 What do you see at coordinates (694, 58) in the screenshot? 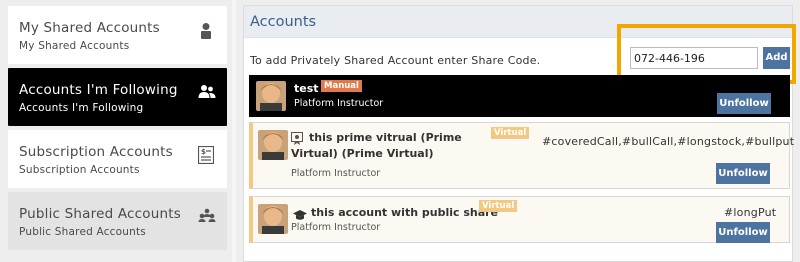
I see `share-code-input` at bounding box center [694, 58].